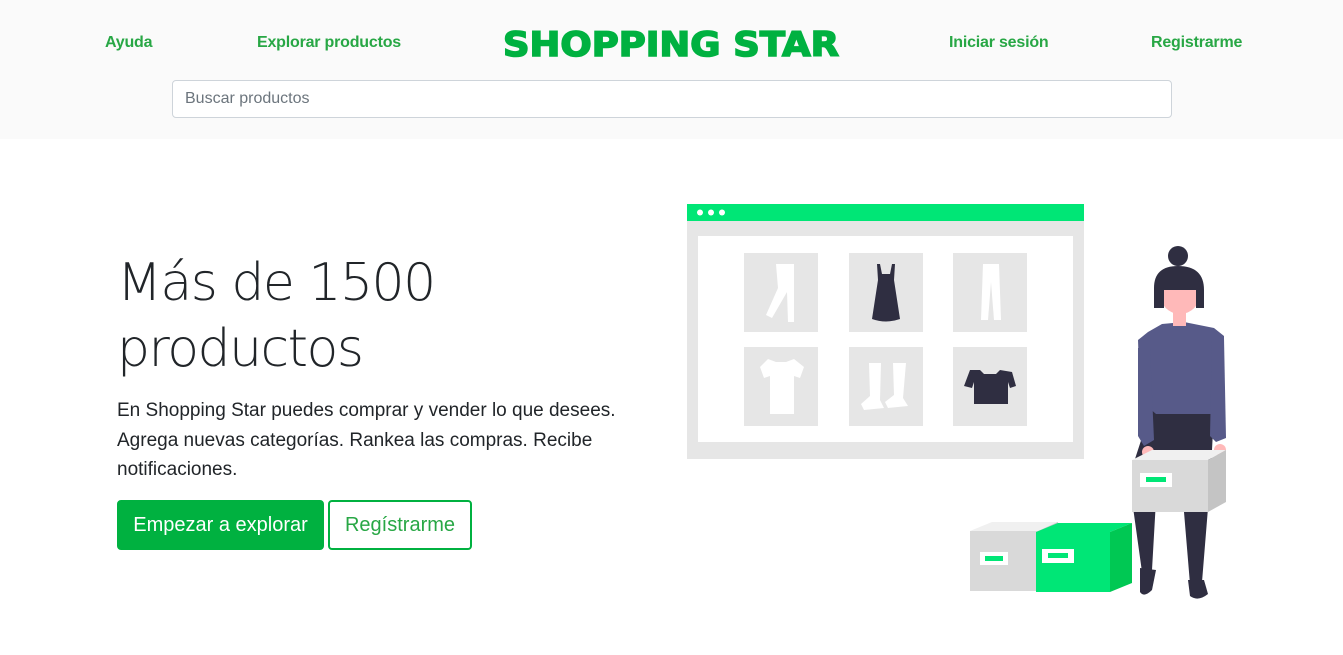 This screenshot has width=1343, height=655. What do you see at coordinates (129, 43) in the screenshot?
I see `nav-link-help: Ayuda` at bounding box center [129, 43].